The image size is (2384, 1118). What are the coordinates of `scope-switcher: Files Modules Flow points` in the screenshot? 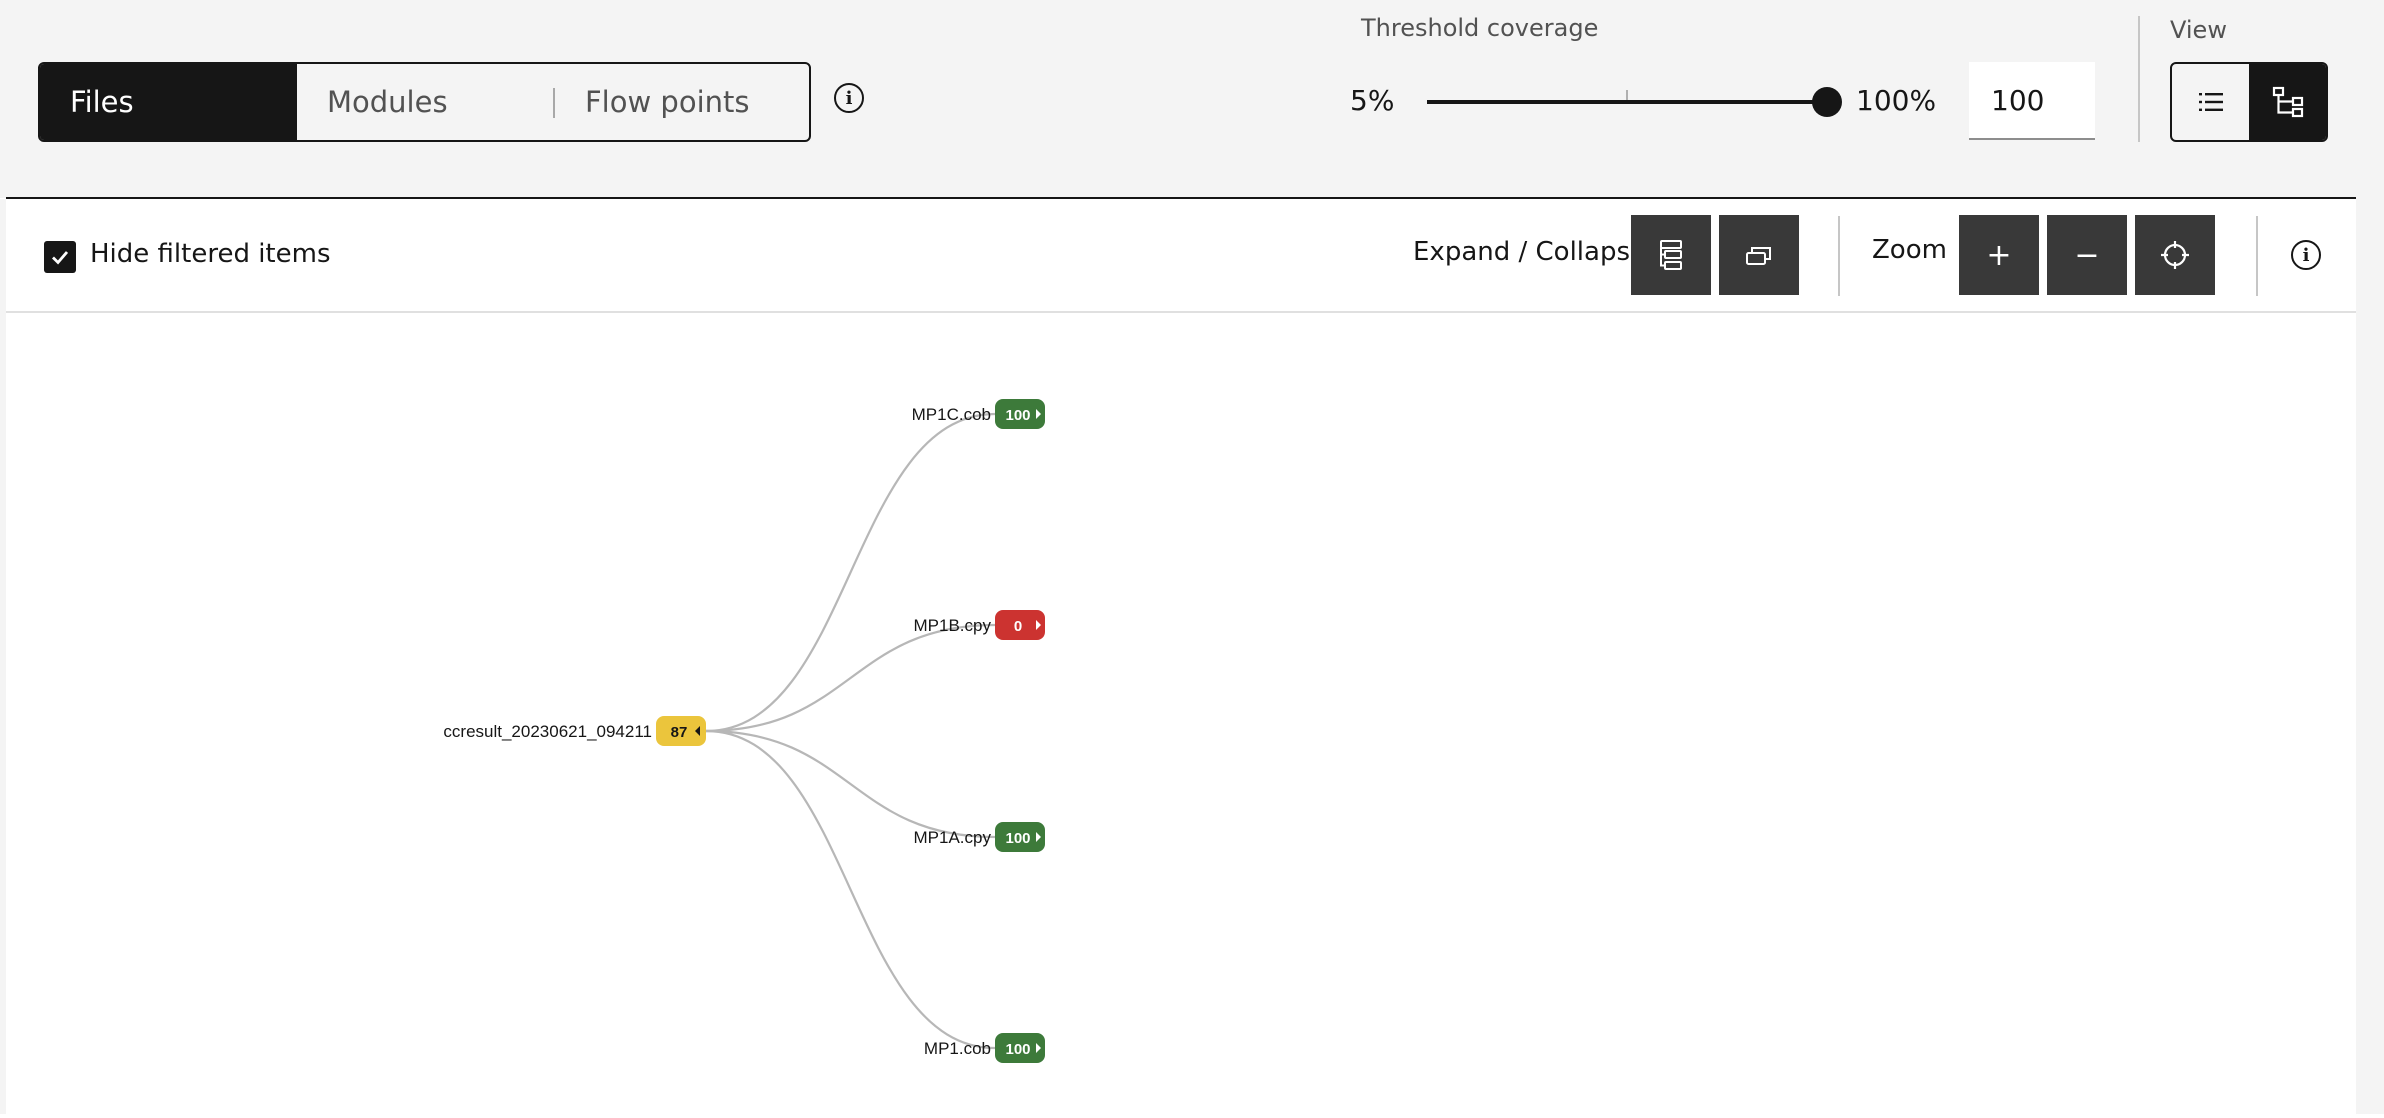 It's located at (424, 102).